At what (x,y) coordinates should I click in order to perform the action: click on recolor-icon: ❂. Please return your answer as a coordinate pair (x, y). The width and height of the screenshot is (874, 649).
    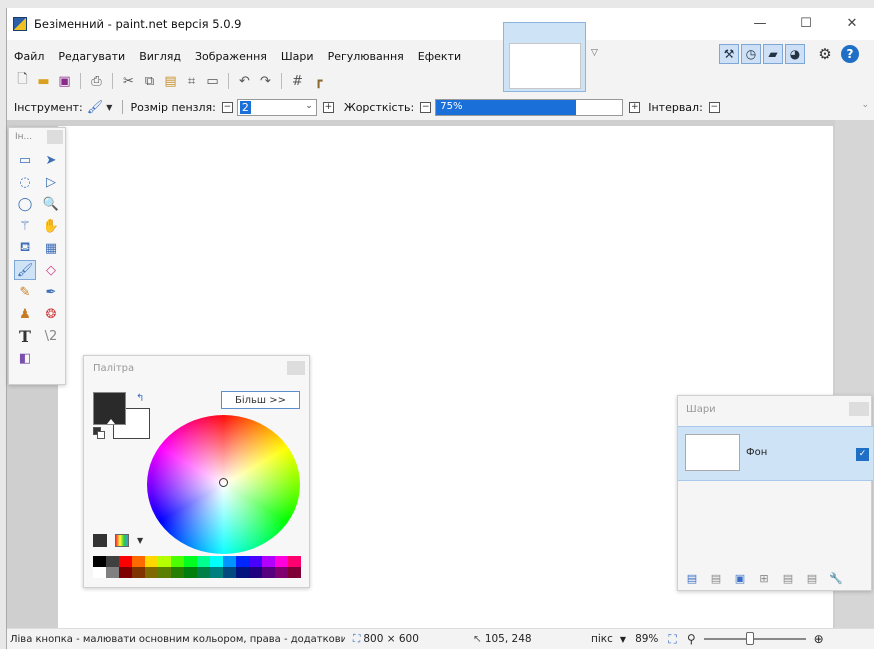
    Looking at the image, I should click on (51, 314).